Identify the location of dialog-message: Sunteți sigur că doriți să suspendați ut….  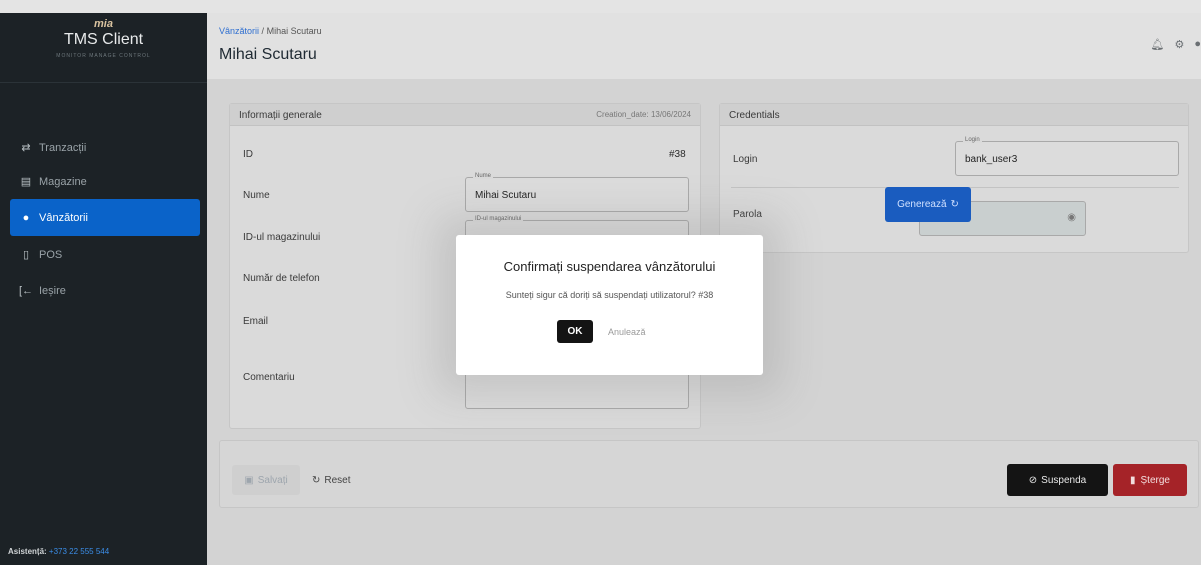
(609, 295).